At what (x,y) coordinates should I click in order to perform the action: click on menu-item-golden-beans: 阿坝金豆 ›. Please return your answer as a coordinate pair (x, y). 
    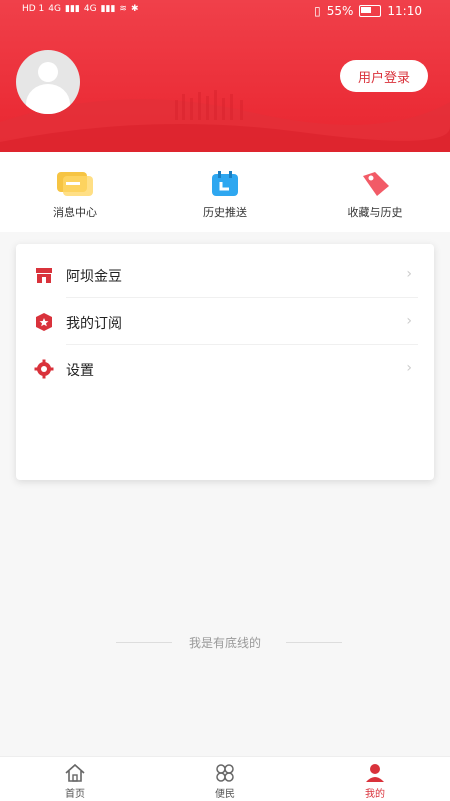
    Looking at the image, I should click on (225, 275).